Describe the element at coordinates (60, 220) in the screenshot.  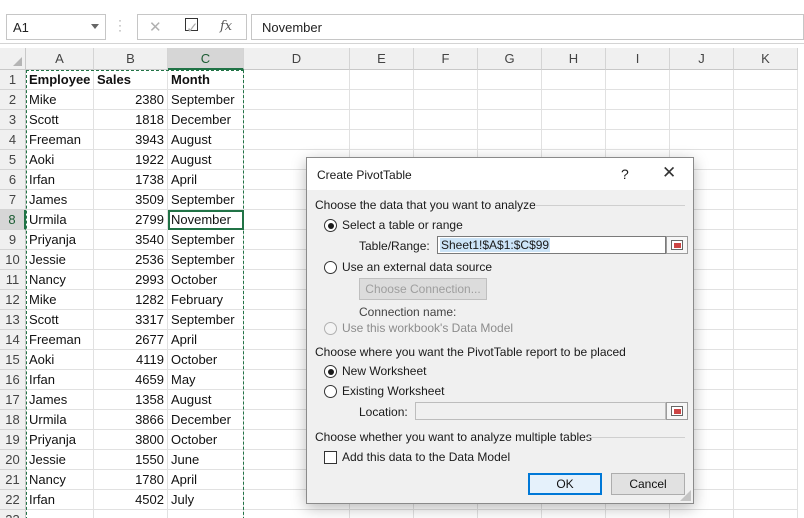
I see `cell-a8: Urmila` at that location.